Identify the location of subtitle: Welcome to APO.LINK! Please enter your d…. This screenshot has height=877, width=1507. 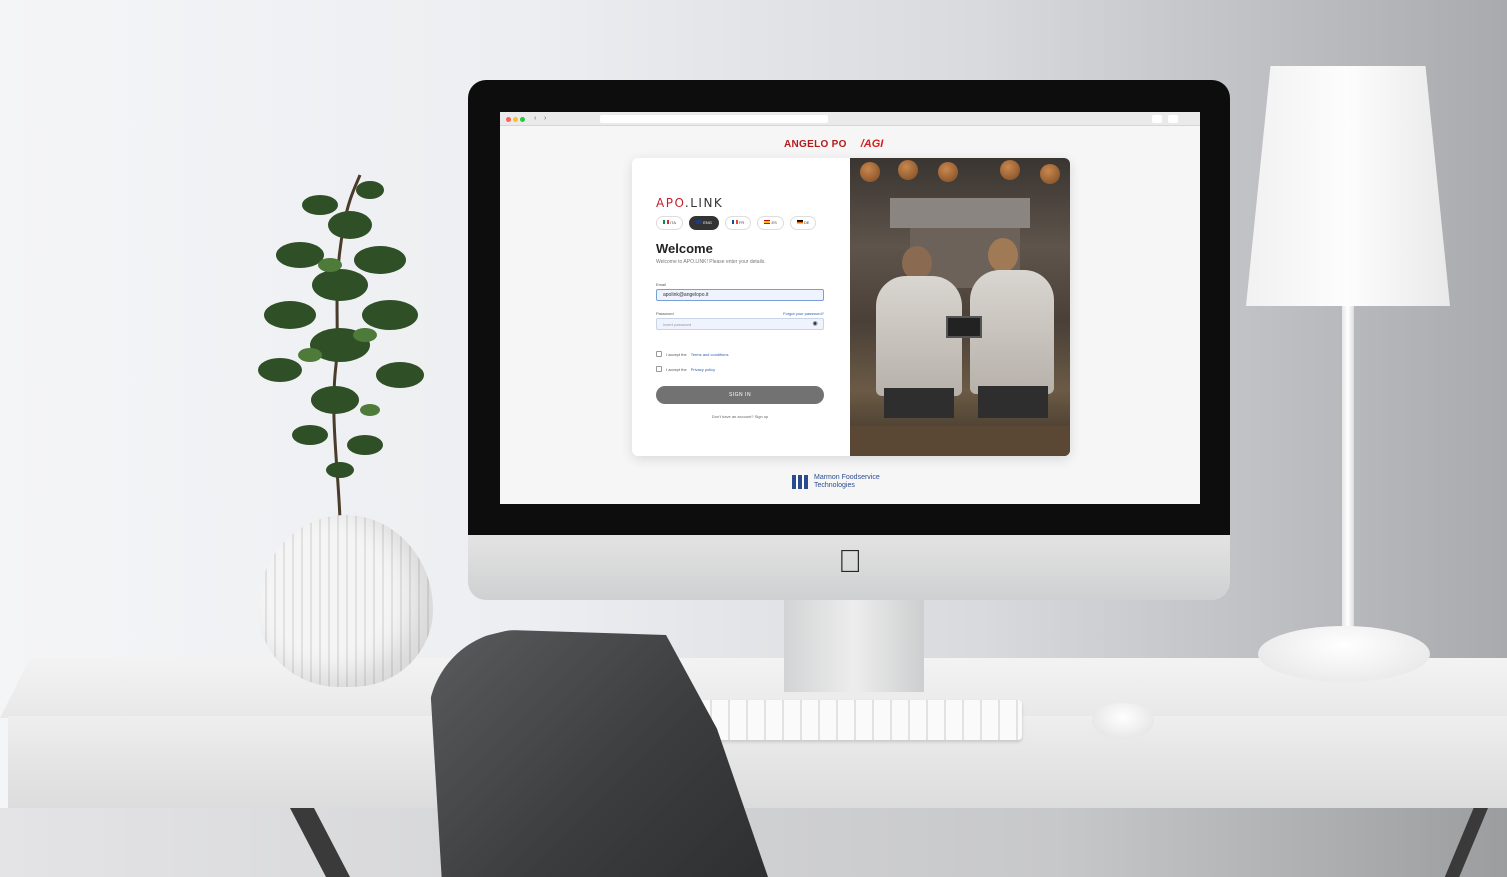
(711, 262).